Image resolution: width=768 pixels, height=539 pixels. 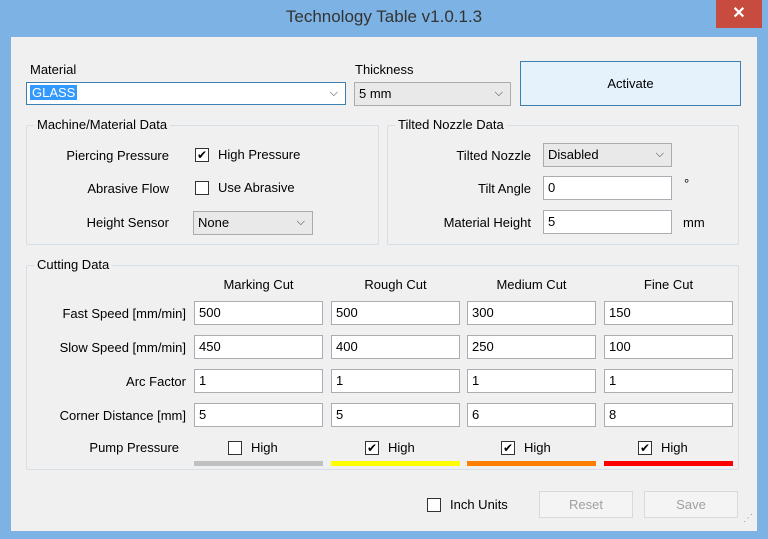 What do you see at coordinates (586, 504) in the screenshot?
I see `reset-button: Reset` at bounding box center [586, 504].